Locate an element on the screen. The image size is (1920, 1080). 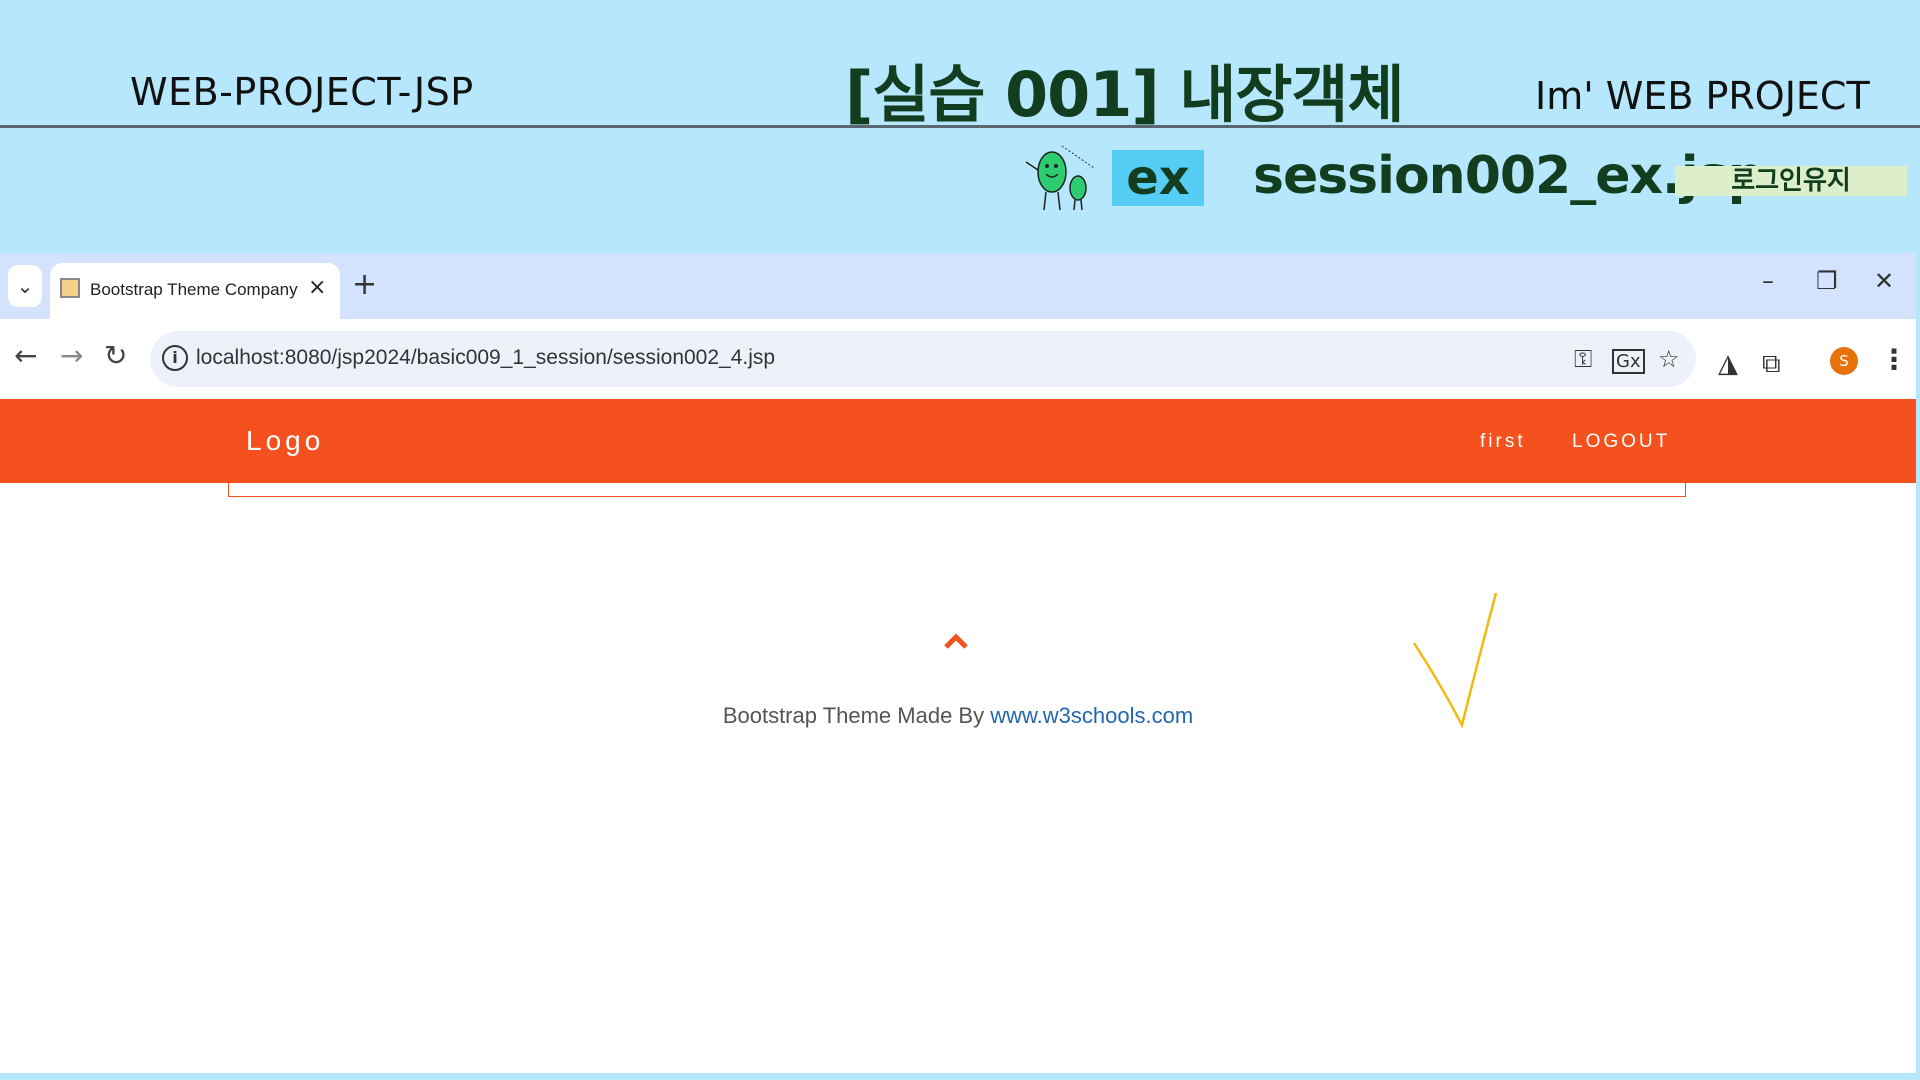
site-info-icon: i is located at coordinates (175, 358).